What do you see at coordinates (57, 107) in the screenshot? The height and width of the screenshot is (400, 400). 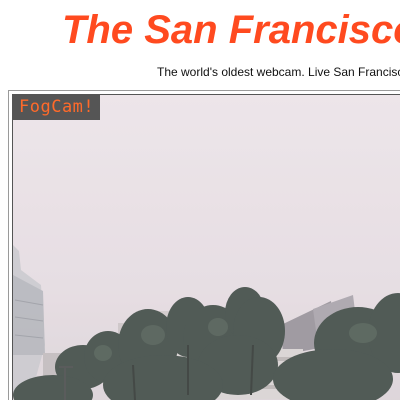 I see `fogcam-label: FogCam!` at bounding box center [57, 107].